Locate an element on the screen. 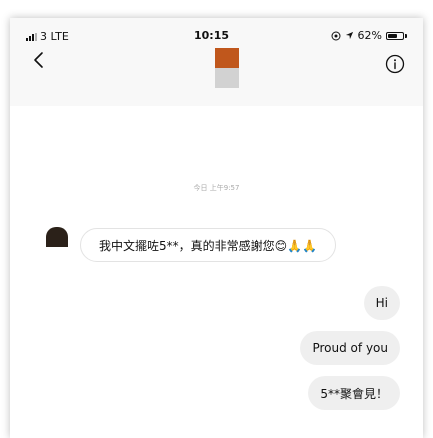 This screenshot has width=433, height=438. signal-carrier: 3 is located at coordinates (43, 36).